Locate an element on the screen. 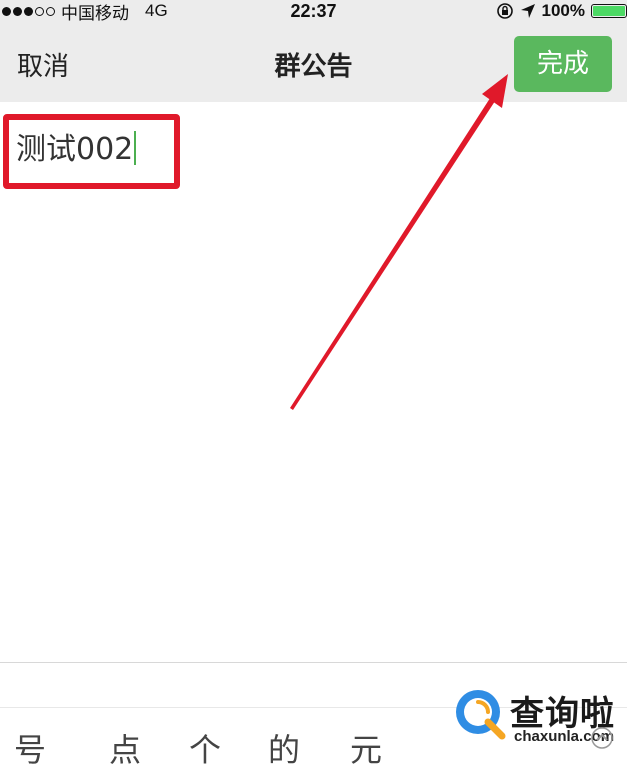 This screenshot has height=771, width=627. chevron-up-icon is located at coordinates (602, 738).